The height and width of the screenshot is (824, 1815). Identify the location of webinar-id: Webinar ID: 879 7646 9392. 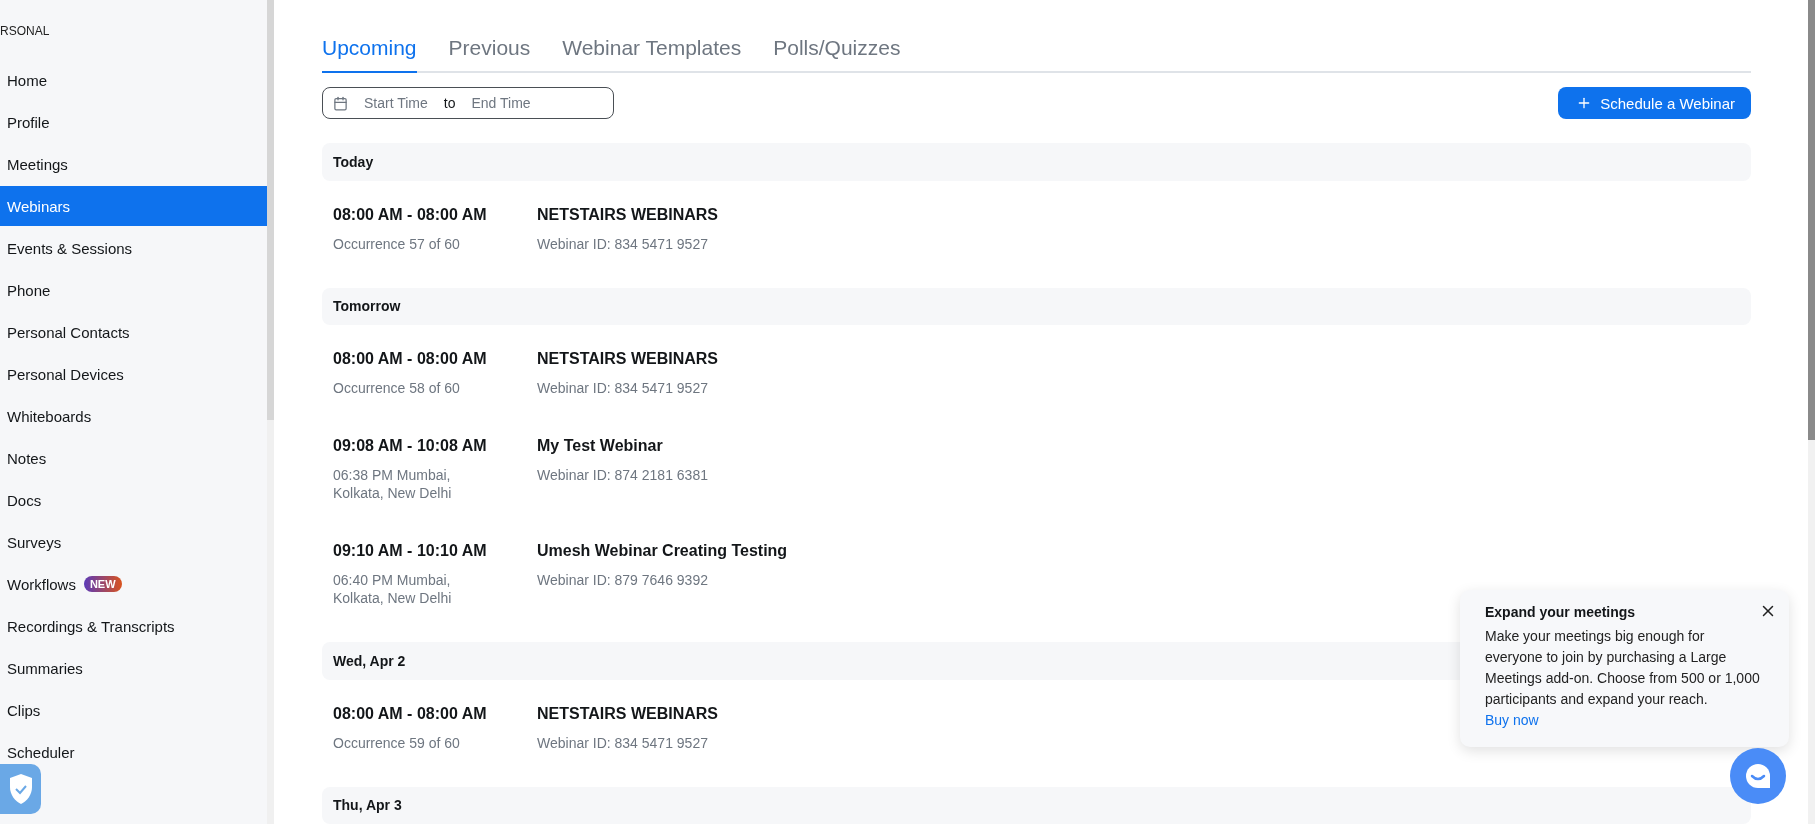
(623, 580).